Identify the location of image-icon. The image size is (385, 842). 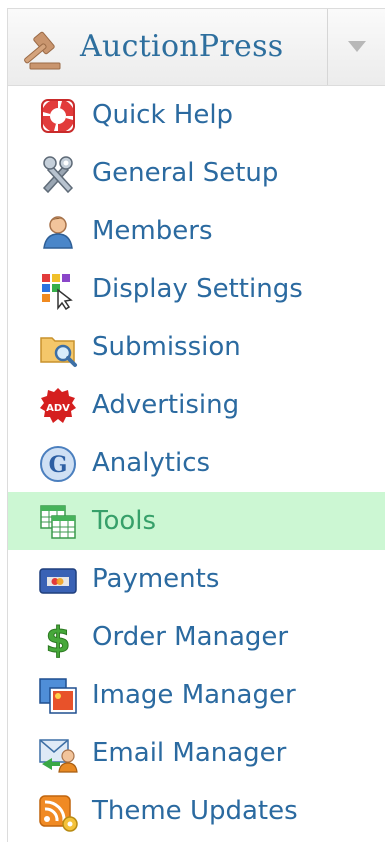
(58, 696).